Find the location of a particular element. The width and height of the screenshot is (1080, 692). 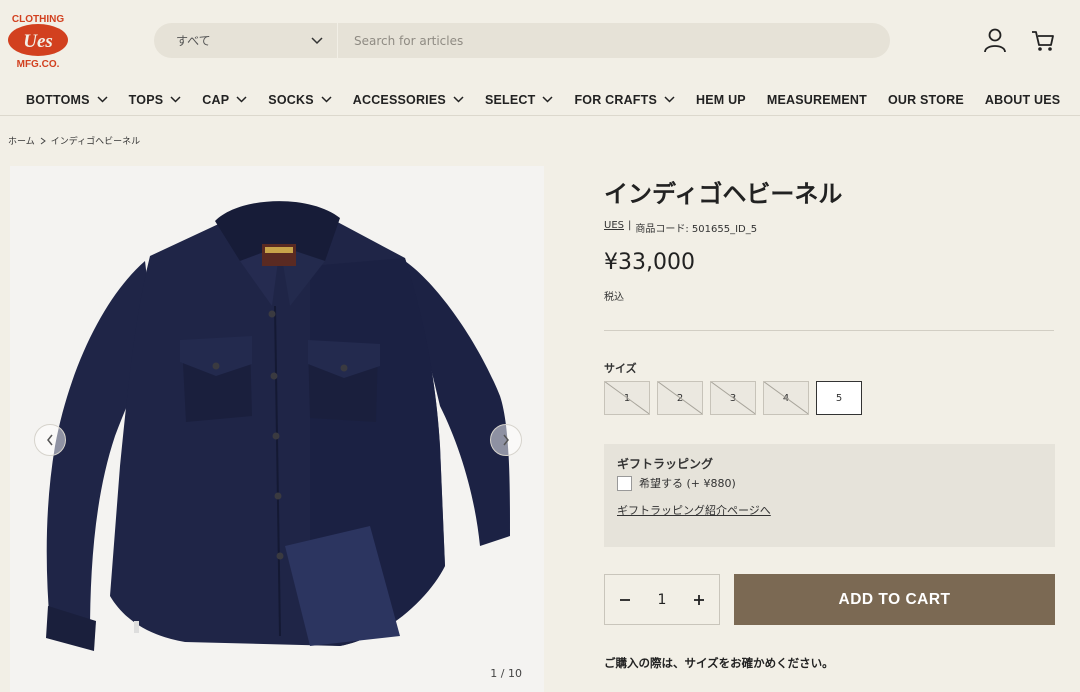

product-price: ¥33,000 is located at coordinates (649, 262).